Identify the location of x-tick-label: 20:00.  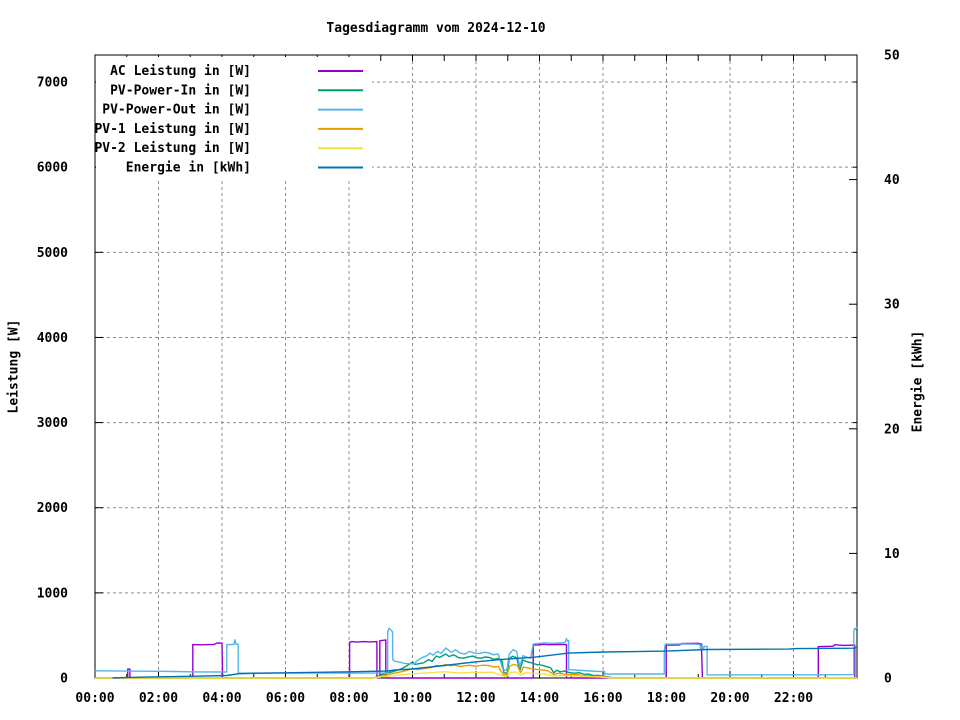
(729, 698).